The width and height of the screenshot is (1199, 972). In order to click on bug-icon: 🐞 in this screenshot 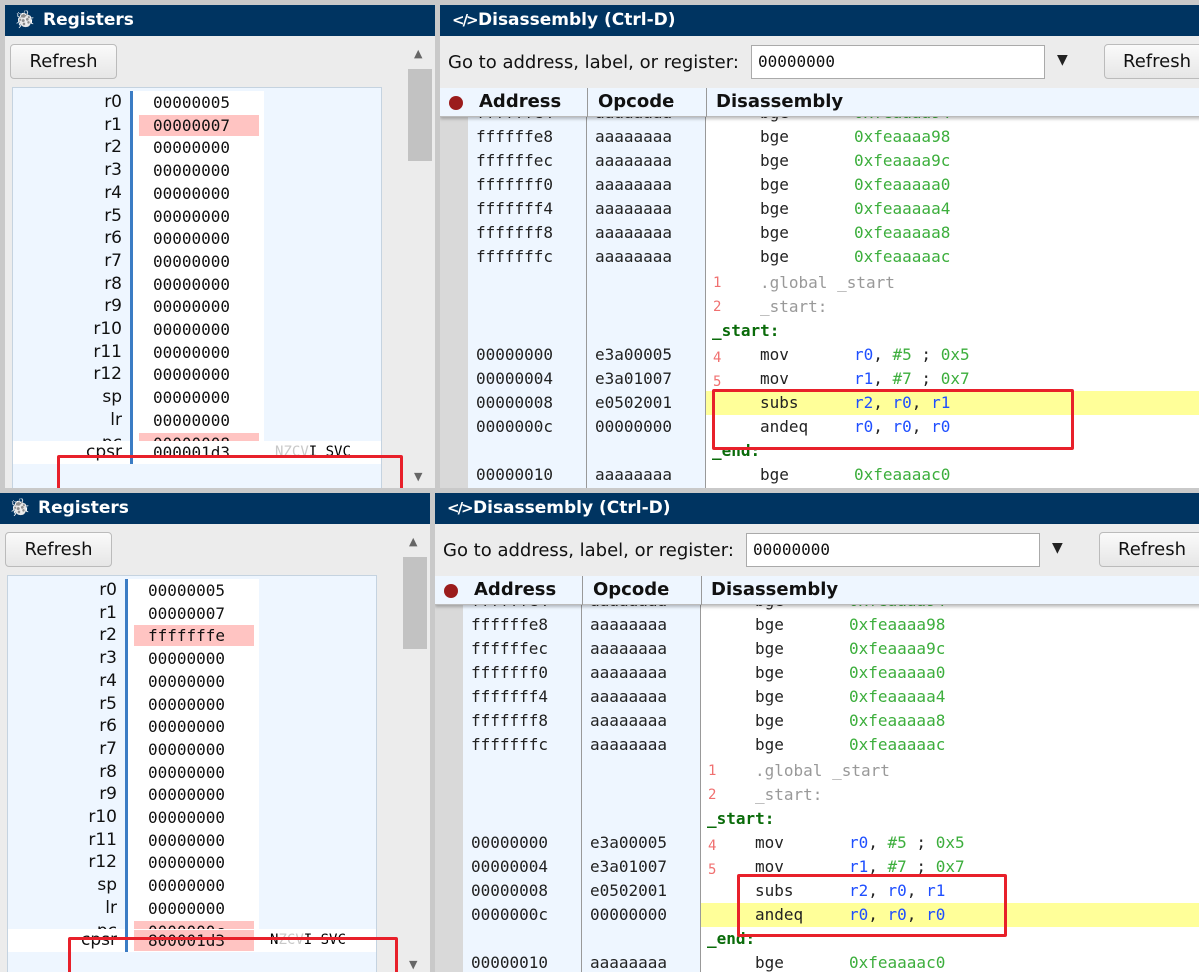, I will do `click(25, 20)`.